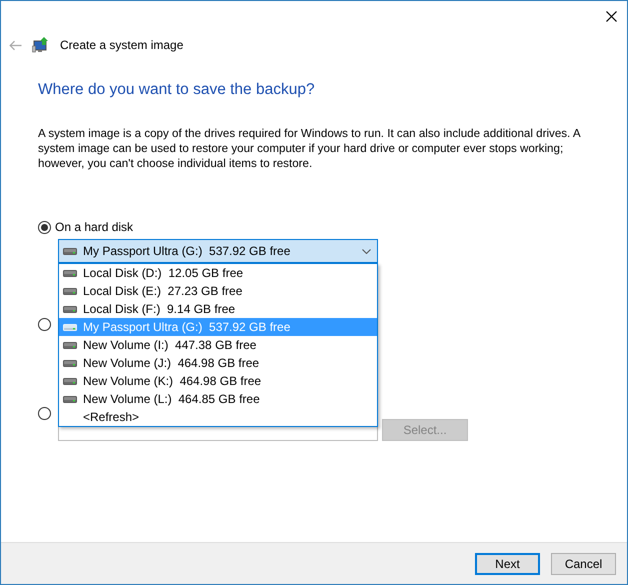  What do you see at coordinates (218, 273) in the screenshot?
I see `dropdown-option: Local Disk (D:) 12.05 GB free` at bounding box center [218, 273].